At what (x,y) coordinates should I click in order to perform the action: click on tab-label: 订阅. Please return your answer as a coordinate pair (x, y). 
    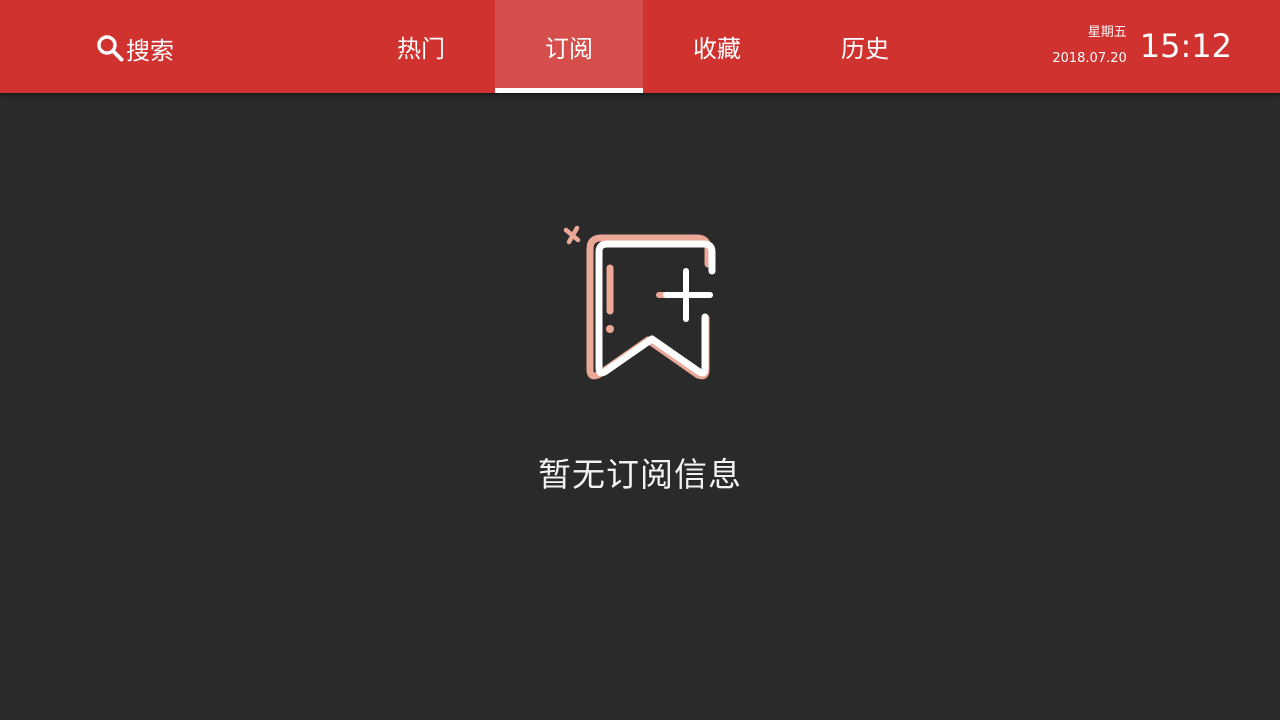
    Looking at the image, I should click on (569, 49).